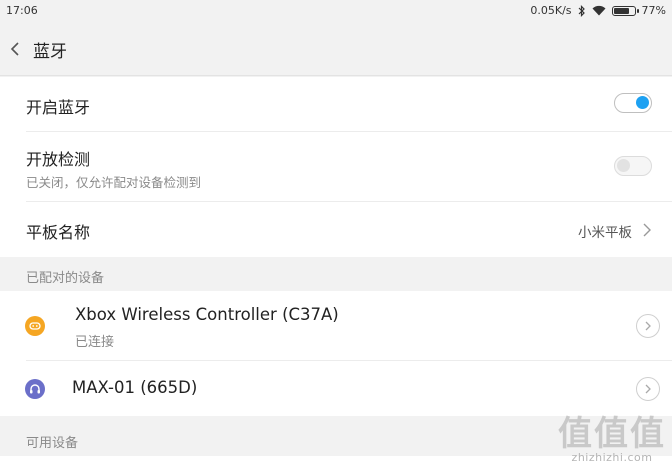  What do you see at coordinates (605, 233) in the screenshot?
I see `device-name-value: 小米平板` at bounding box center [605, 233].